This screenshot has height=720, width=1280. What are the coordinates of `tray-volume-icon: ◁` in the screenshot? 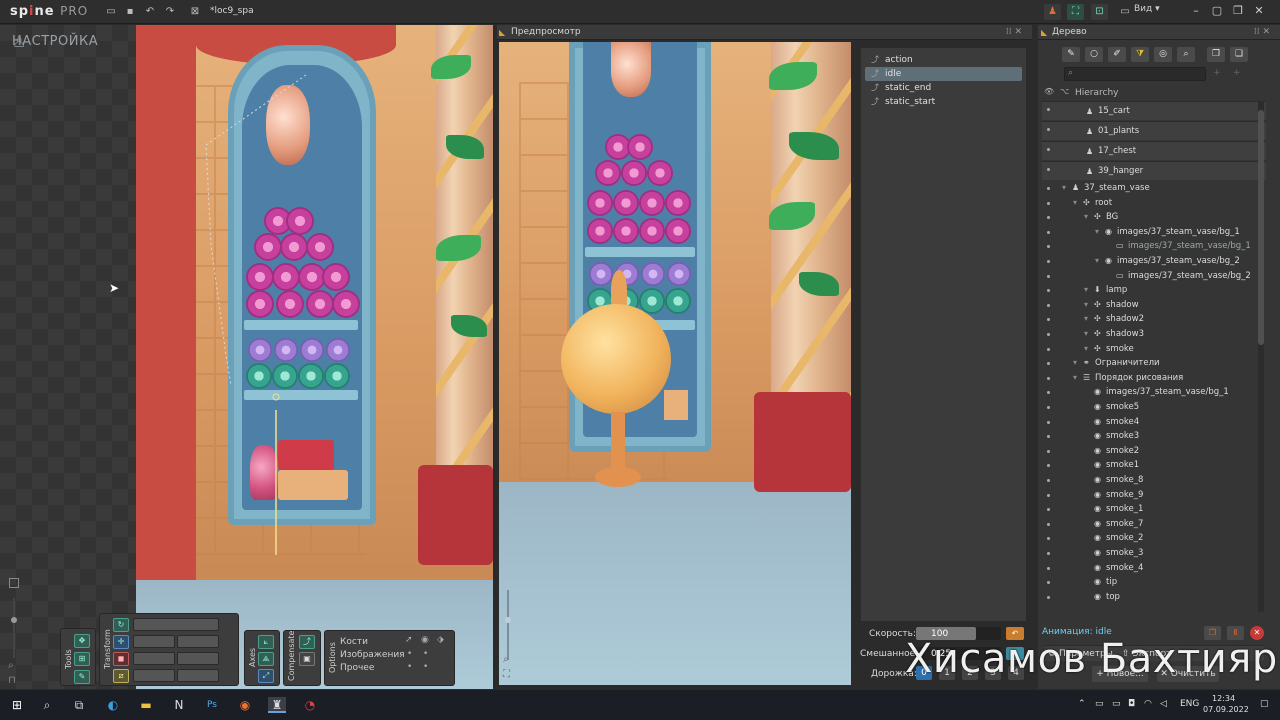 It's located at (1163, 704).